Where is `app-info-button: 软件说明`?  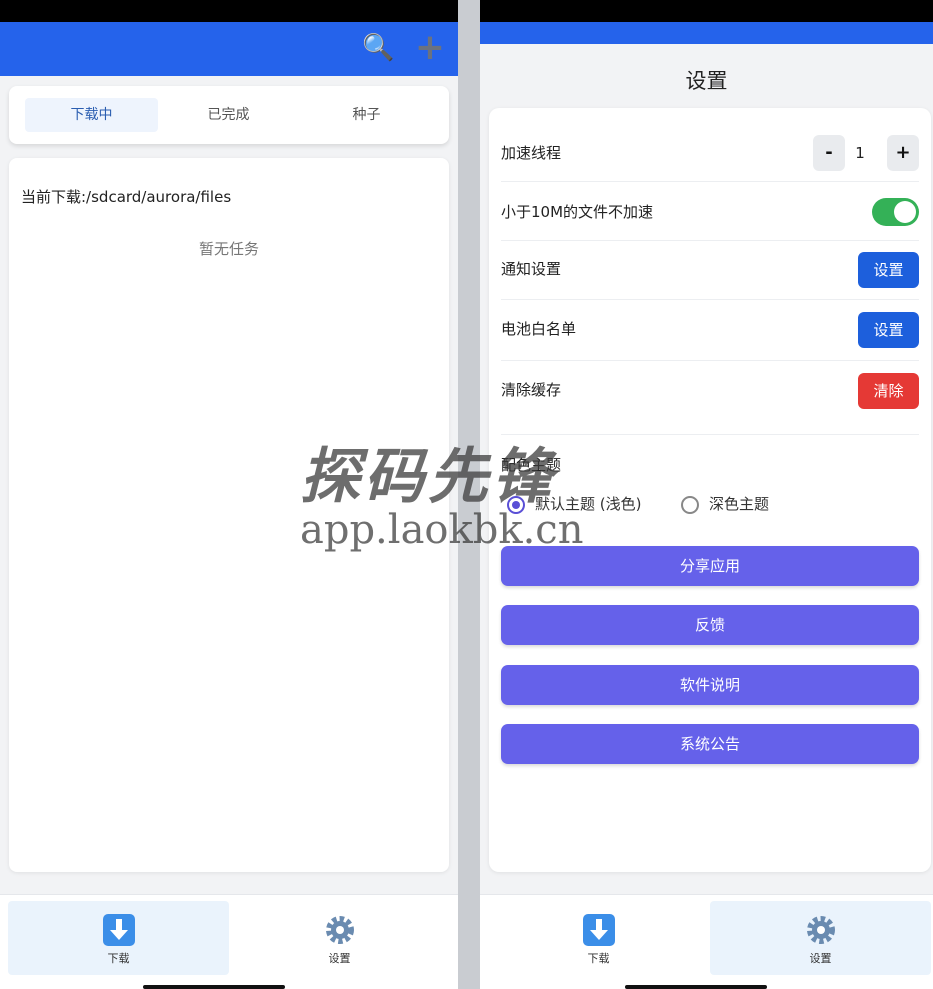
app-info-button: 软件说明 is located at coordinates (710, 685).